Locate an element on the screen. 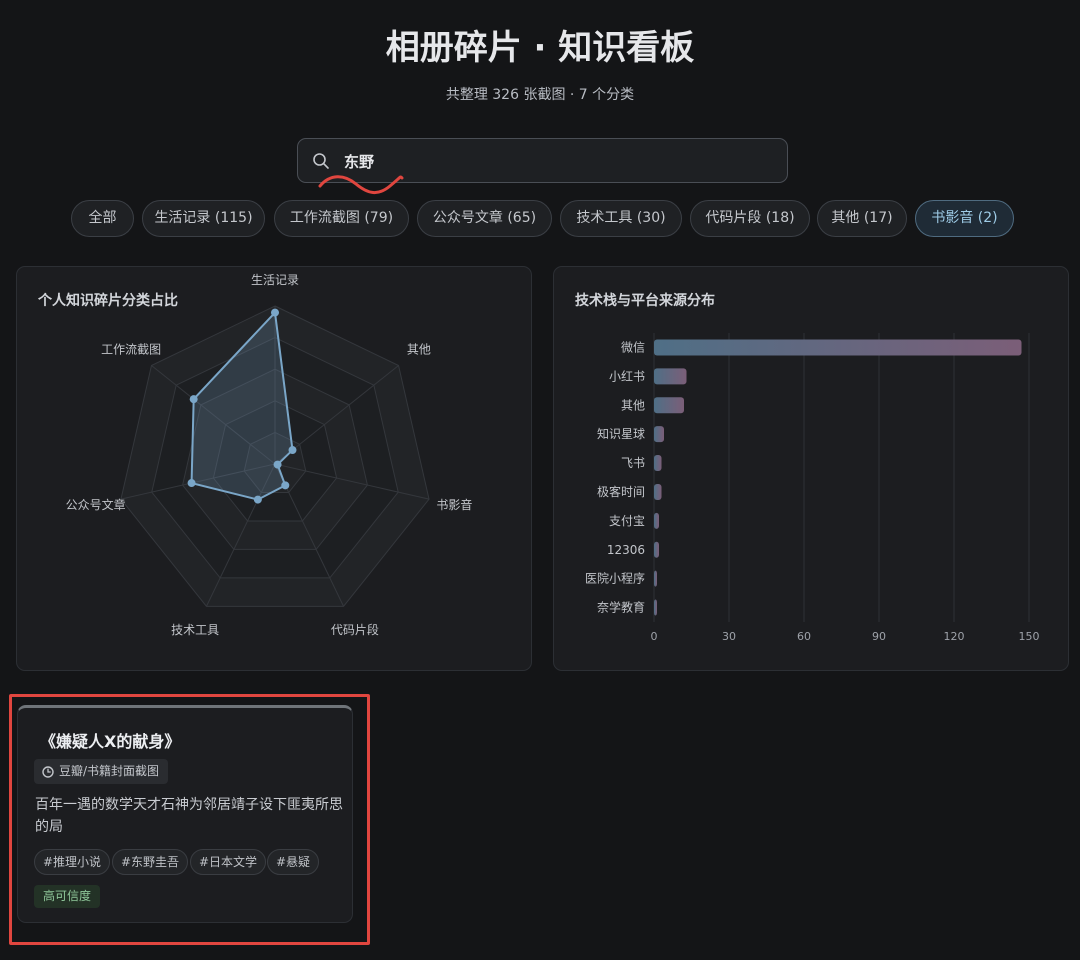  x-tick-label: 60 is located at coordinates (804, 636).